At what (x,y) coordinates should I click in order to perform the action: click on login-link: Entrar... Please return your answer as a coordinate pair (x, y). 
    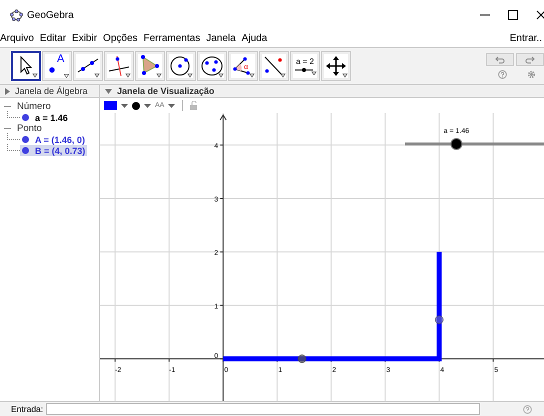
    Looking at the image, I should click on (526, 38).